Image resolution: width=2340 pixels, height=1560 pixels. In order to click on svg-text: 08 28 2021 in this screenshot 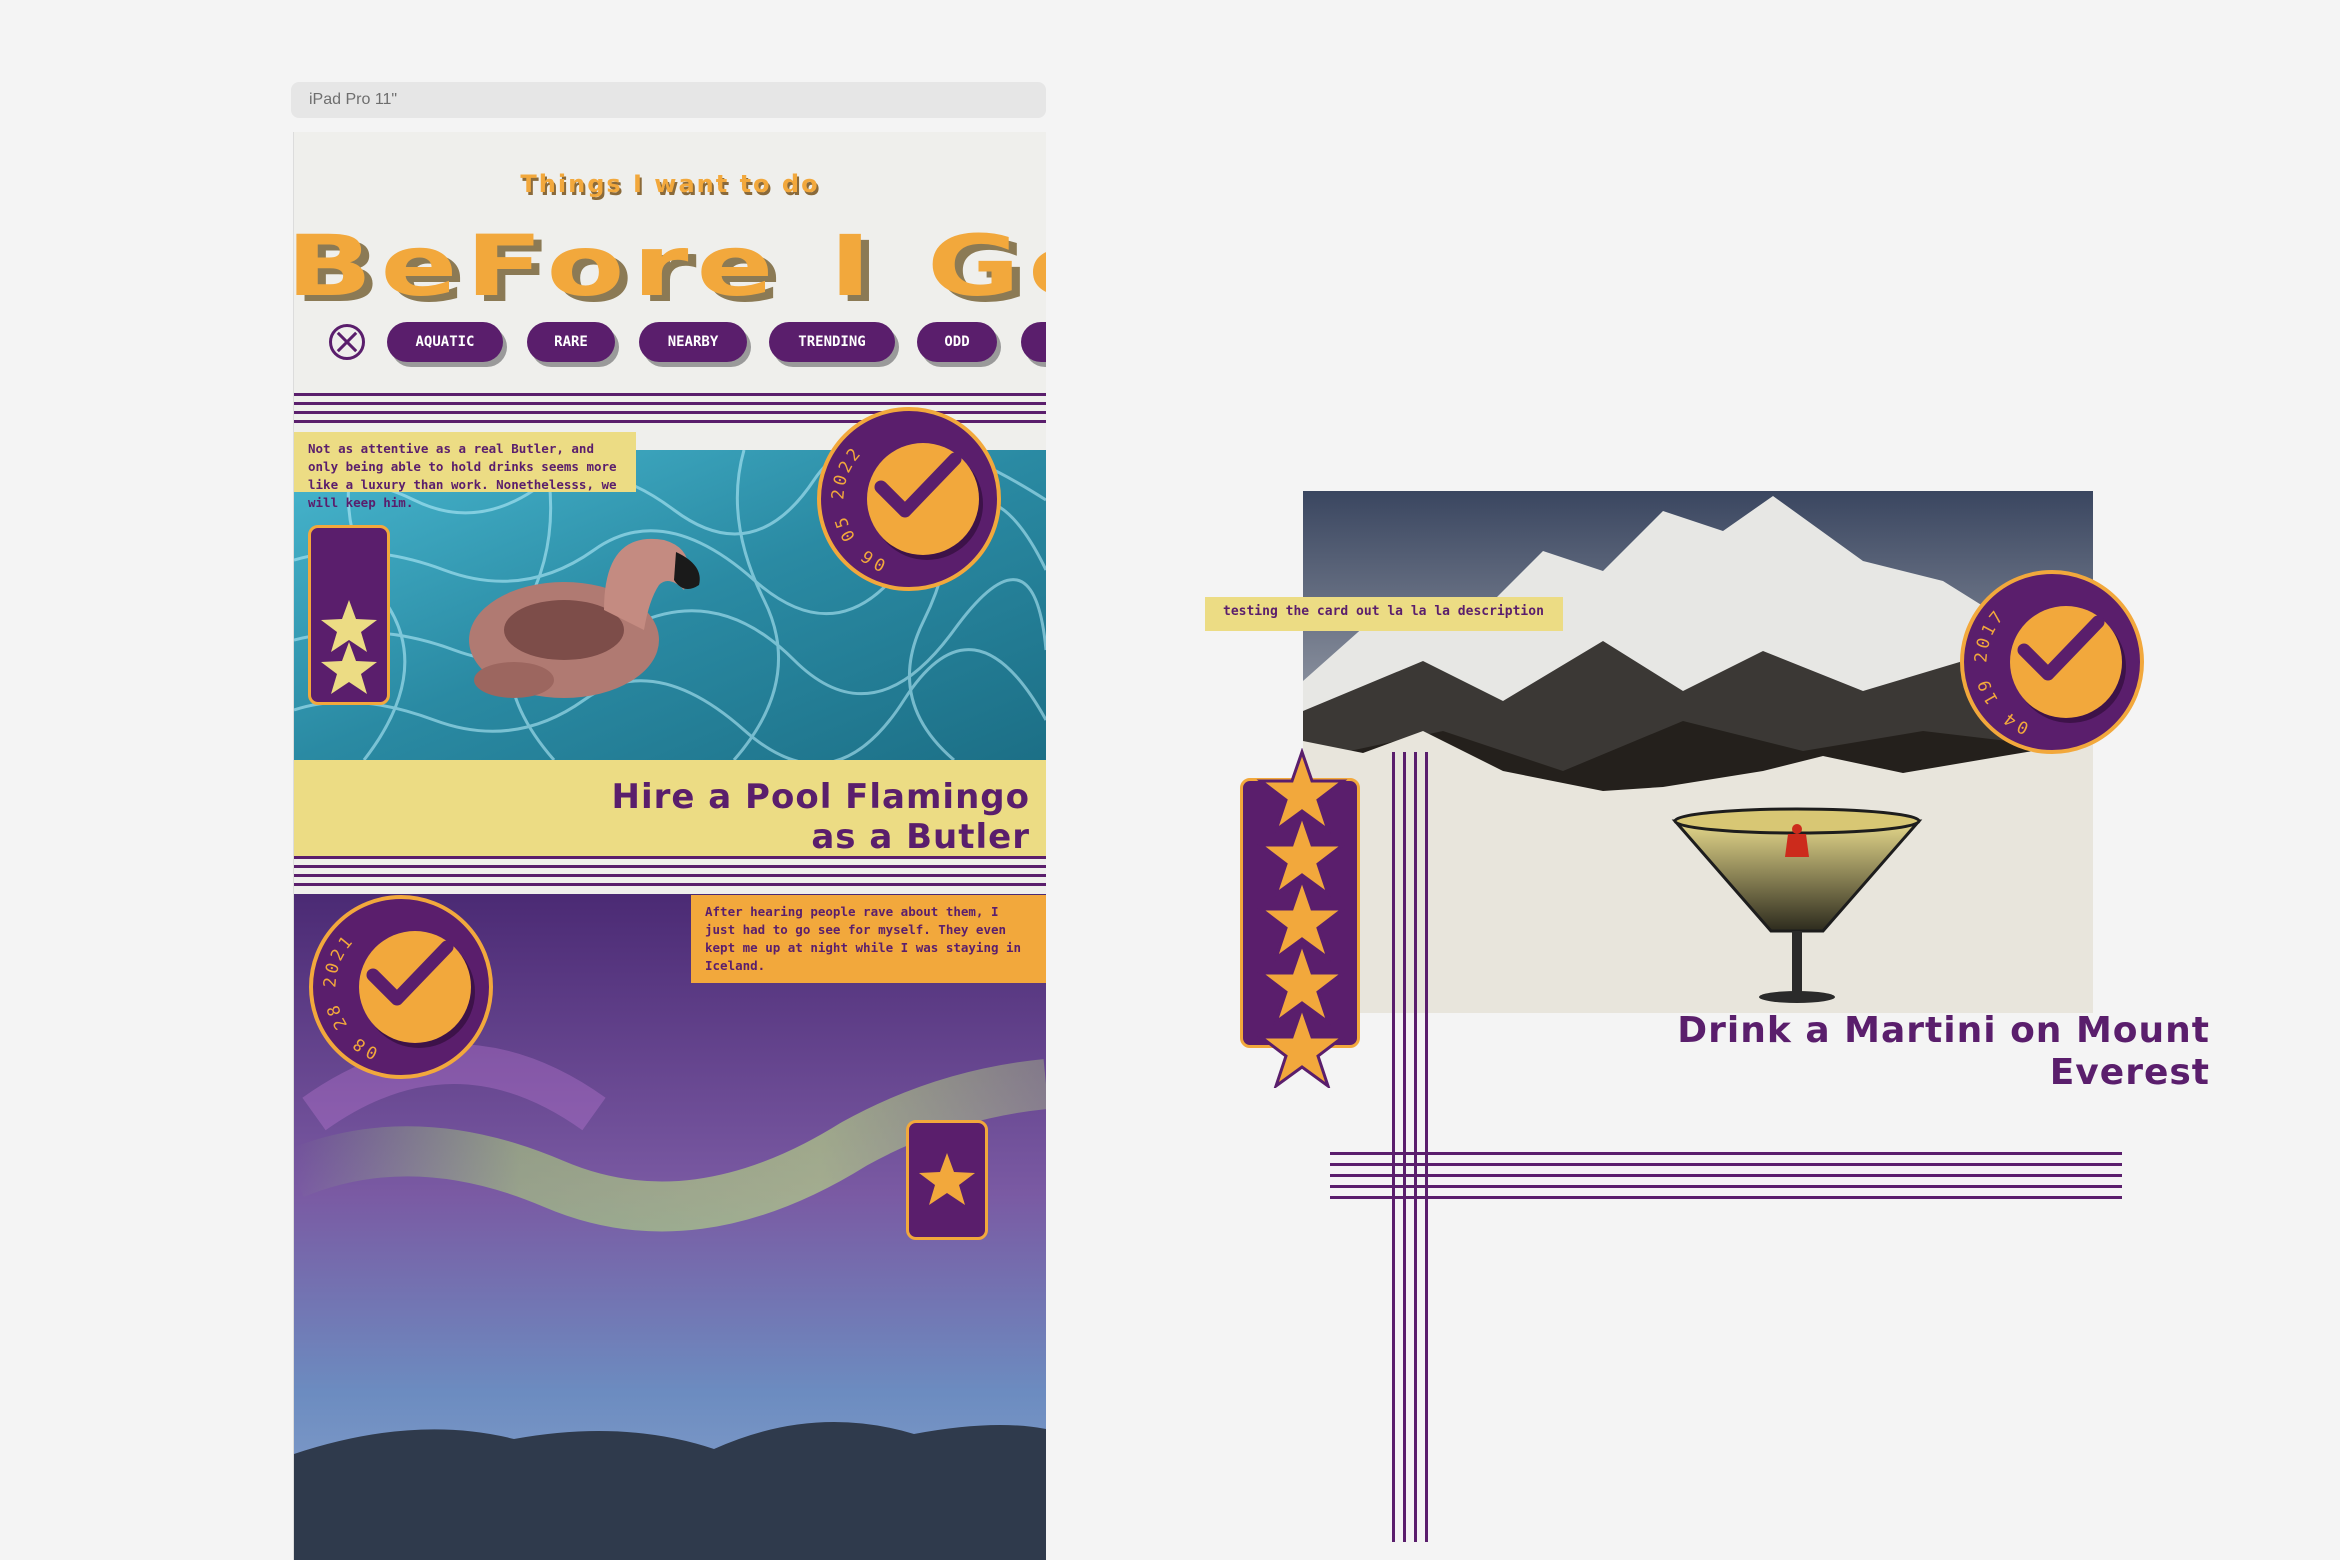, I will do `click(350, 996)`.